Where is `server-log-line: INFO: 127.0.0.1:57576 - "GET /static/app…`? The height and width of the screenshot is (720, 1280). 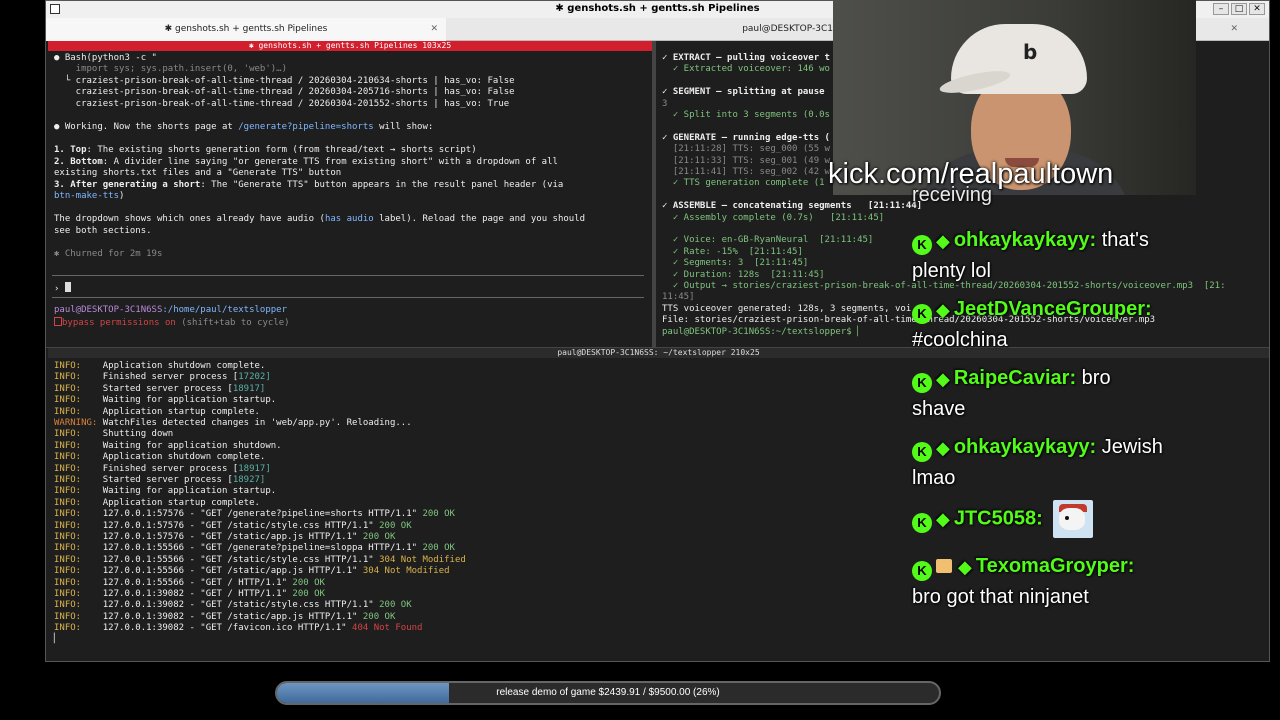
server-log-line: INFO: 127.0.0.1:57576 - "GET /static/app… is located at coordinates (224, 538).